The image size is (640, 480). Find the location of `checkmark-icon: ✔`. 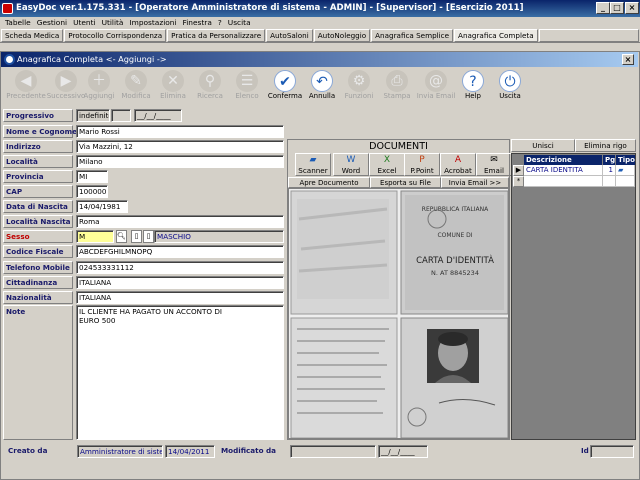

checkmark-icon: ✔ is located at coordinates (285, 81).